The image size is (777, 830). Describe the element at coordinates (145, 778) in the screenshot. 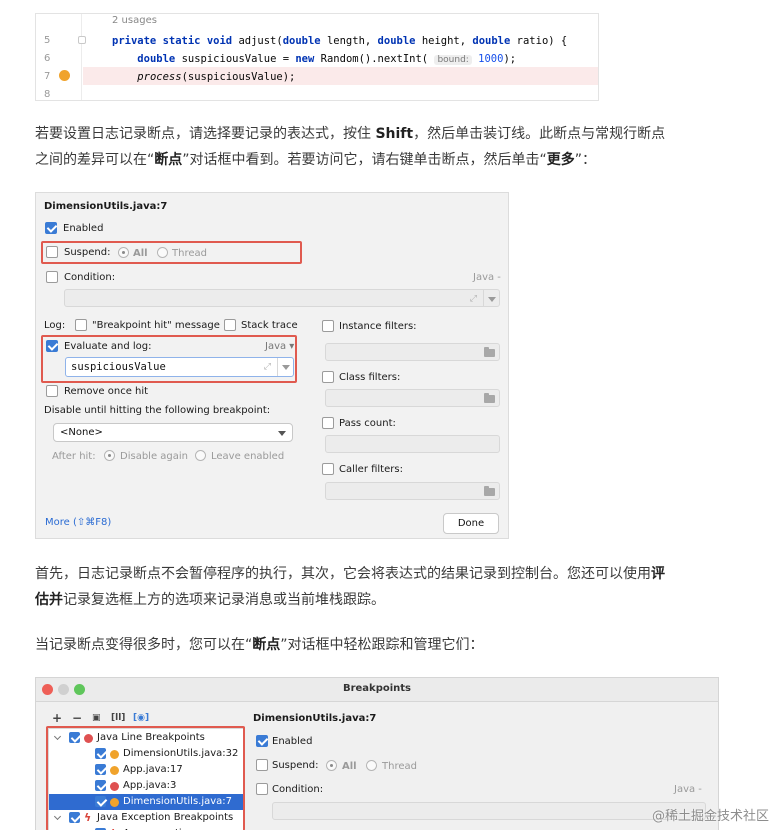

I see `tree-highlight-box` at that location.